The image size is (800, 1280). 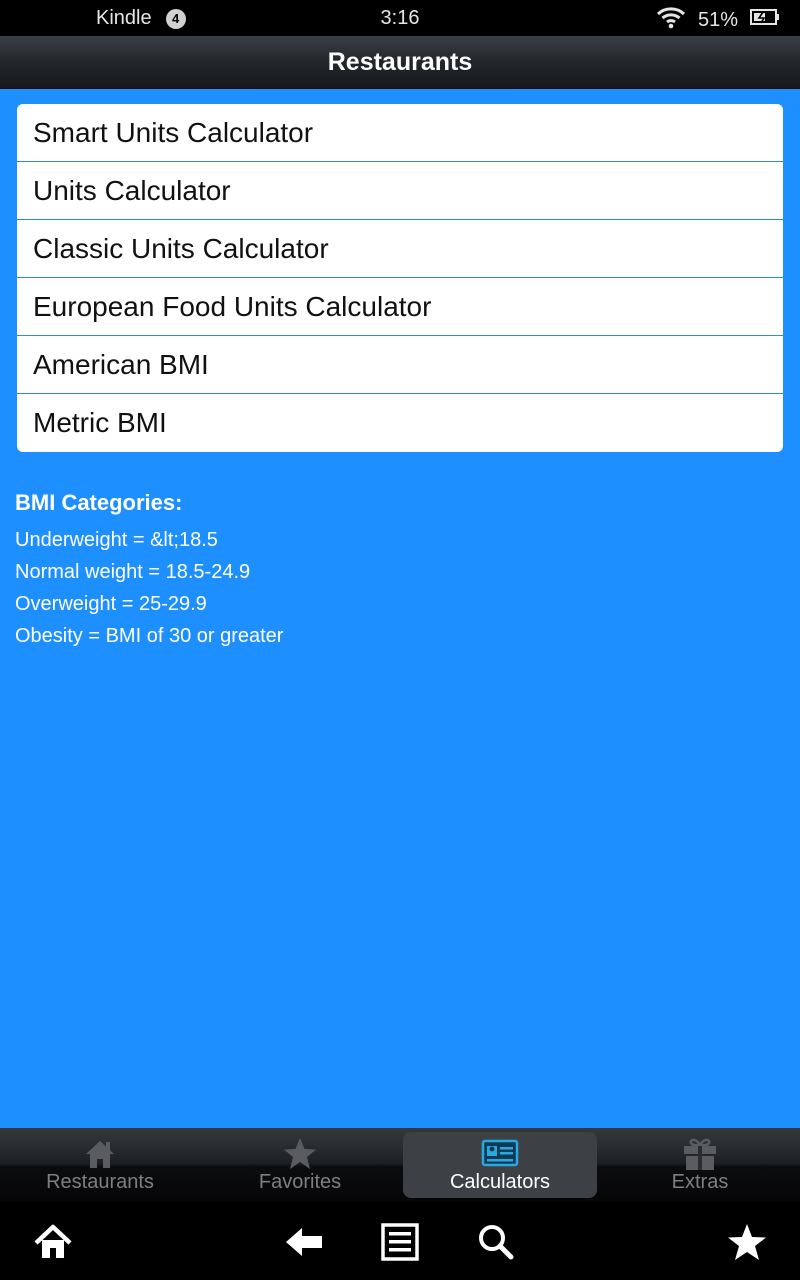 I want to click on navigation-bar, so click(x=400, y=1241).